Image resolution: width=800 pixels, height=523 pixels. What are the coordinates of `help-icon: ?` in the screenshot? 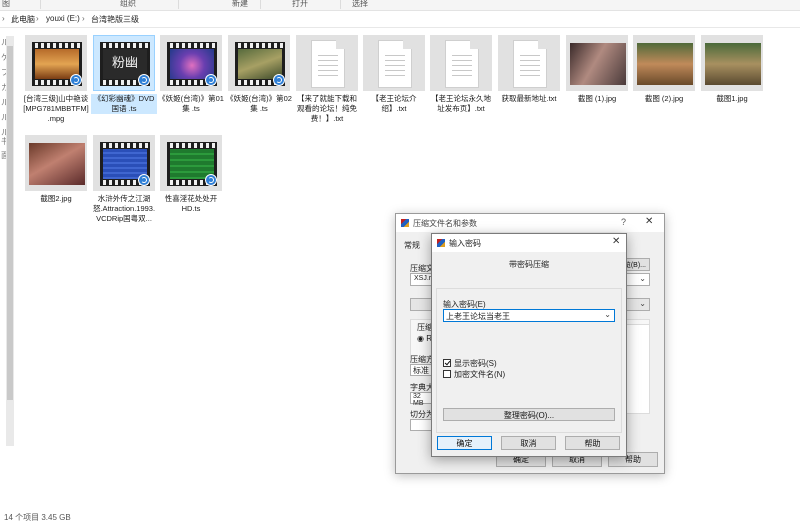 It's located at (623, 222).